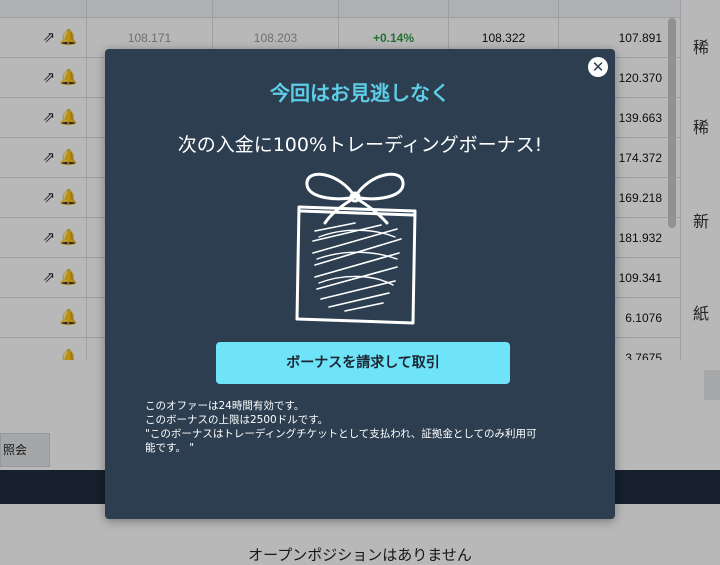 Image resolution: width=720 pixels, height=565 pixels. I want to click on modal-title: 今回はお見逃しなく, so click(360, 93).